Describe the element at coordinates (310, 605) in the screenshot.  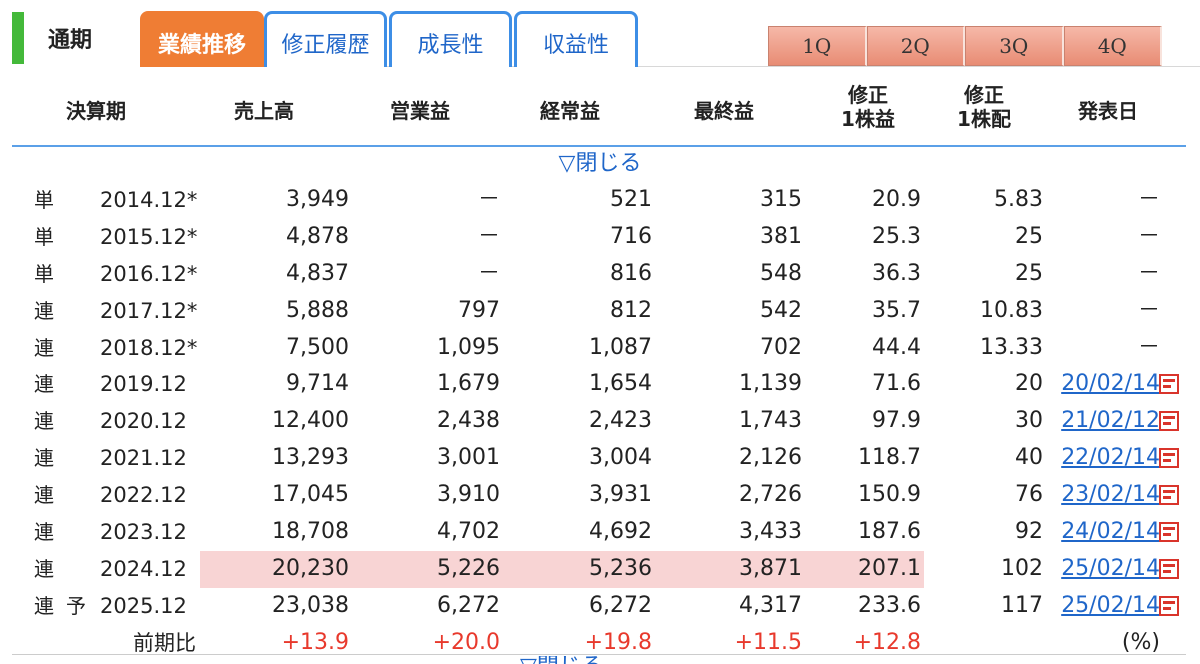
I see `sales-value: 23,038` at that location.